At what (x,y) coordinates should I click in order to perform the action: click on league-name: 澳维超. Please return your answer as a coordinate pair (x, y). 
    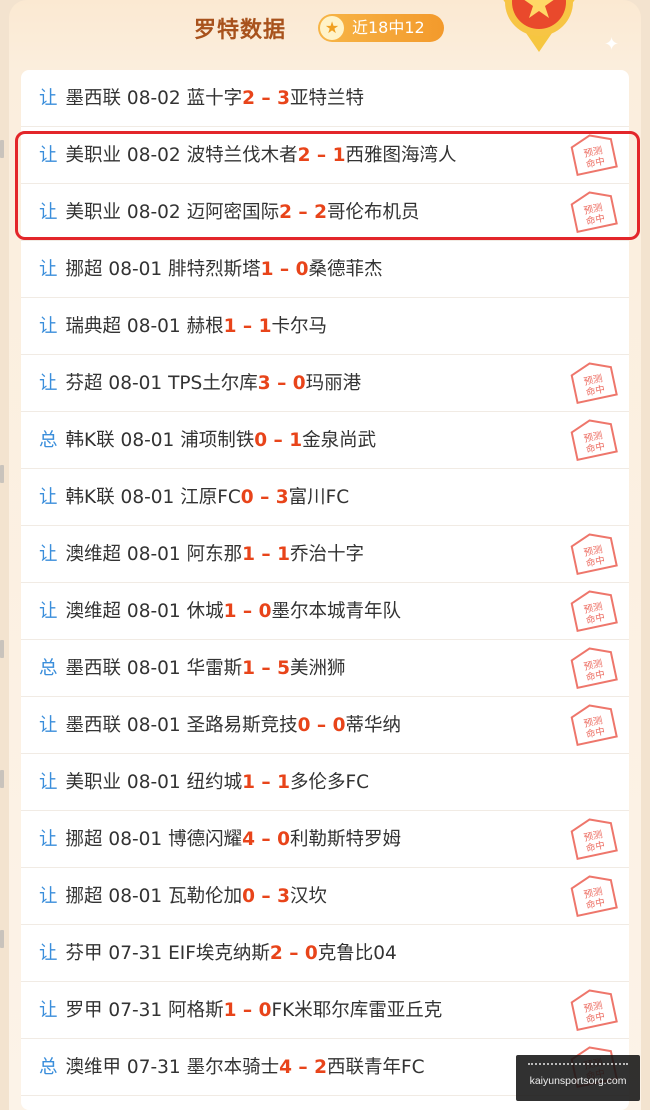
    Looking at the image, I should click on (93, 611).